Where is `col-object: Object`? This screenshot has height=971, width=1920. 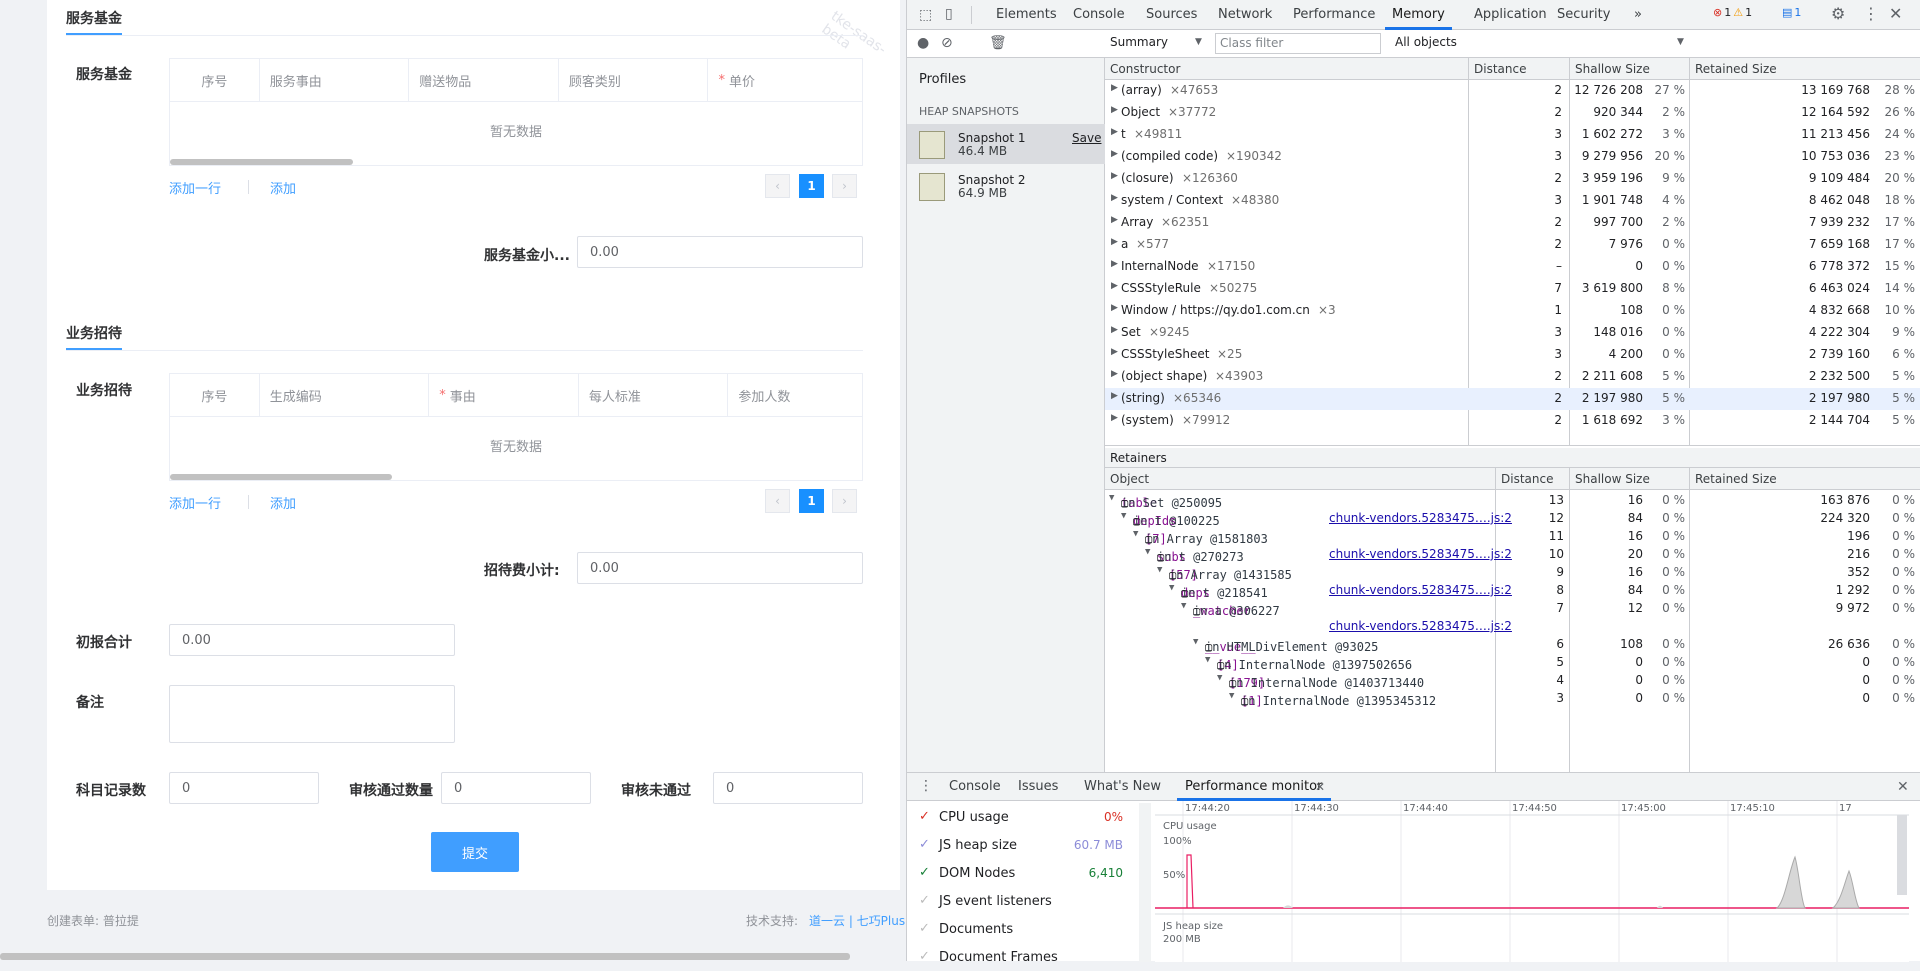 col-object: Object is located at coordinates (1129, 479).